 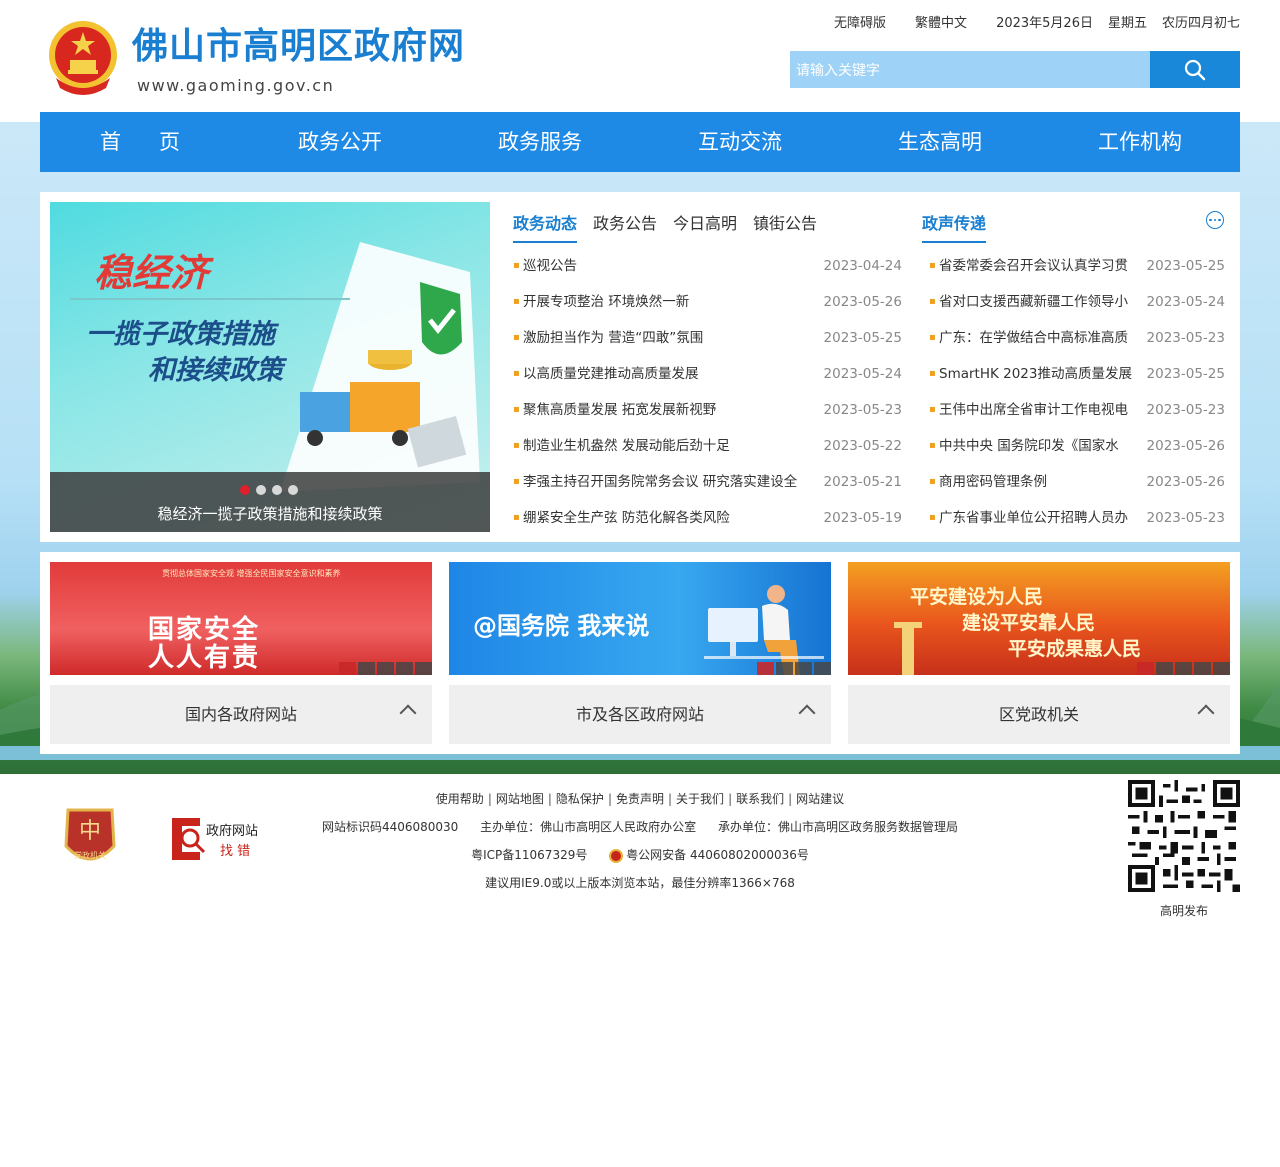 I want to click on promo-main-text: 平安建设为人民 建设平安靠人民 平安成果惠人民, so click(x=1026, y=623).